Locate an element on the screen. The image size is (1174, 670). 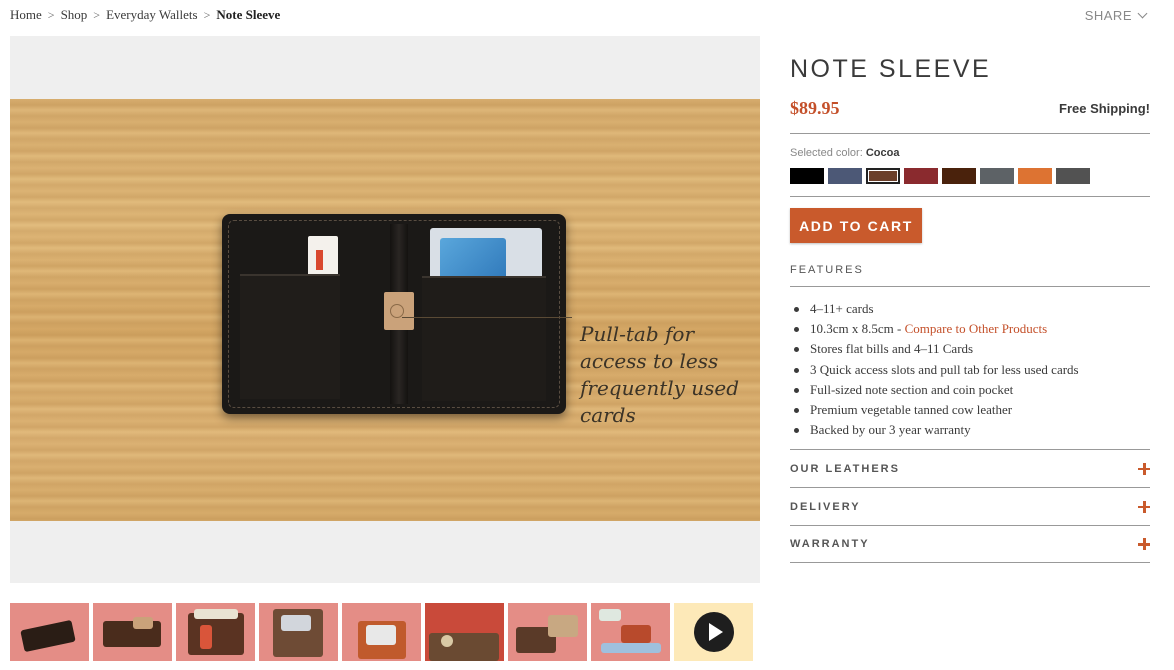
right-pocket is located at coordinates (484, 338).